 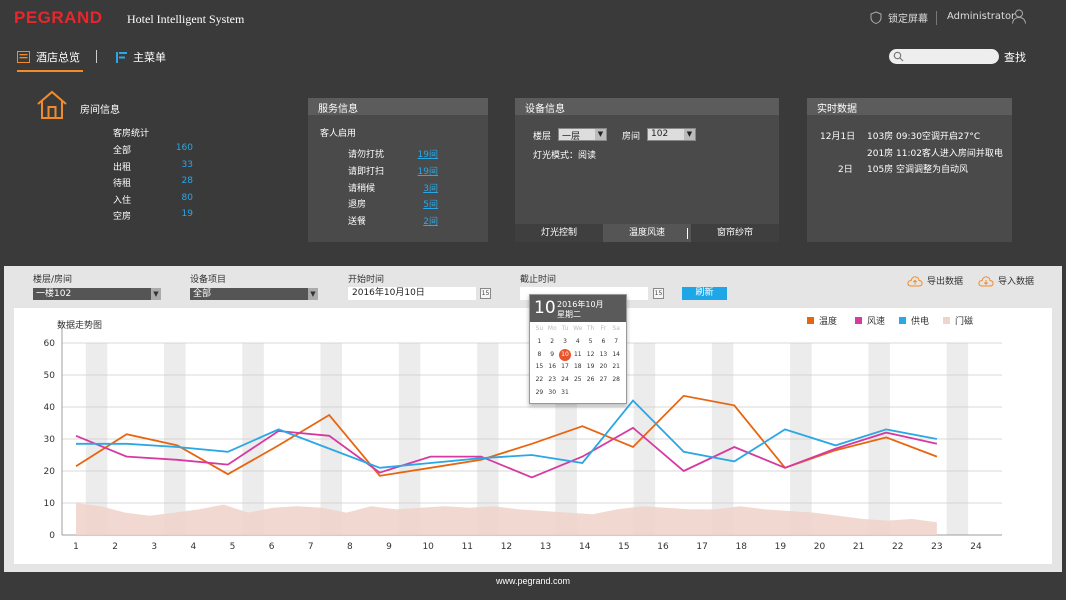 I want to click on room-stat-row: 待租 28, so click(x=153, y=182).